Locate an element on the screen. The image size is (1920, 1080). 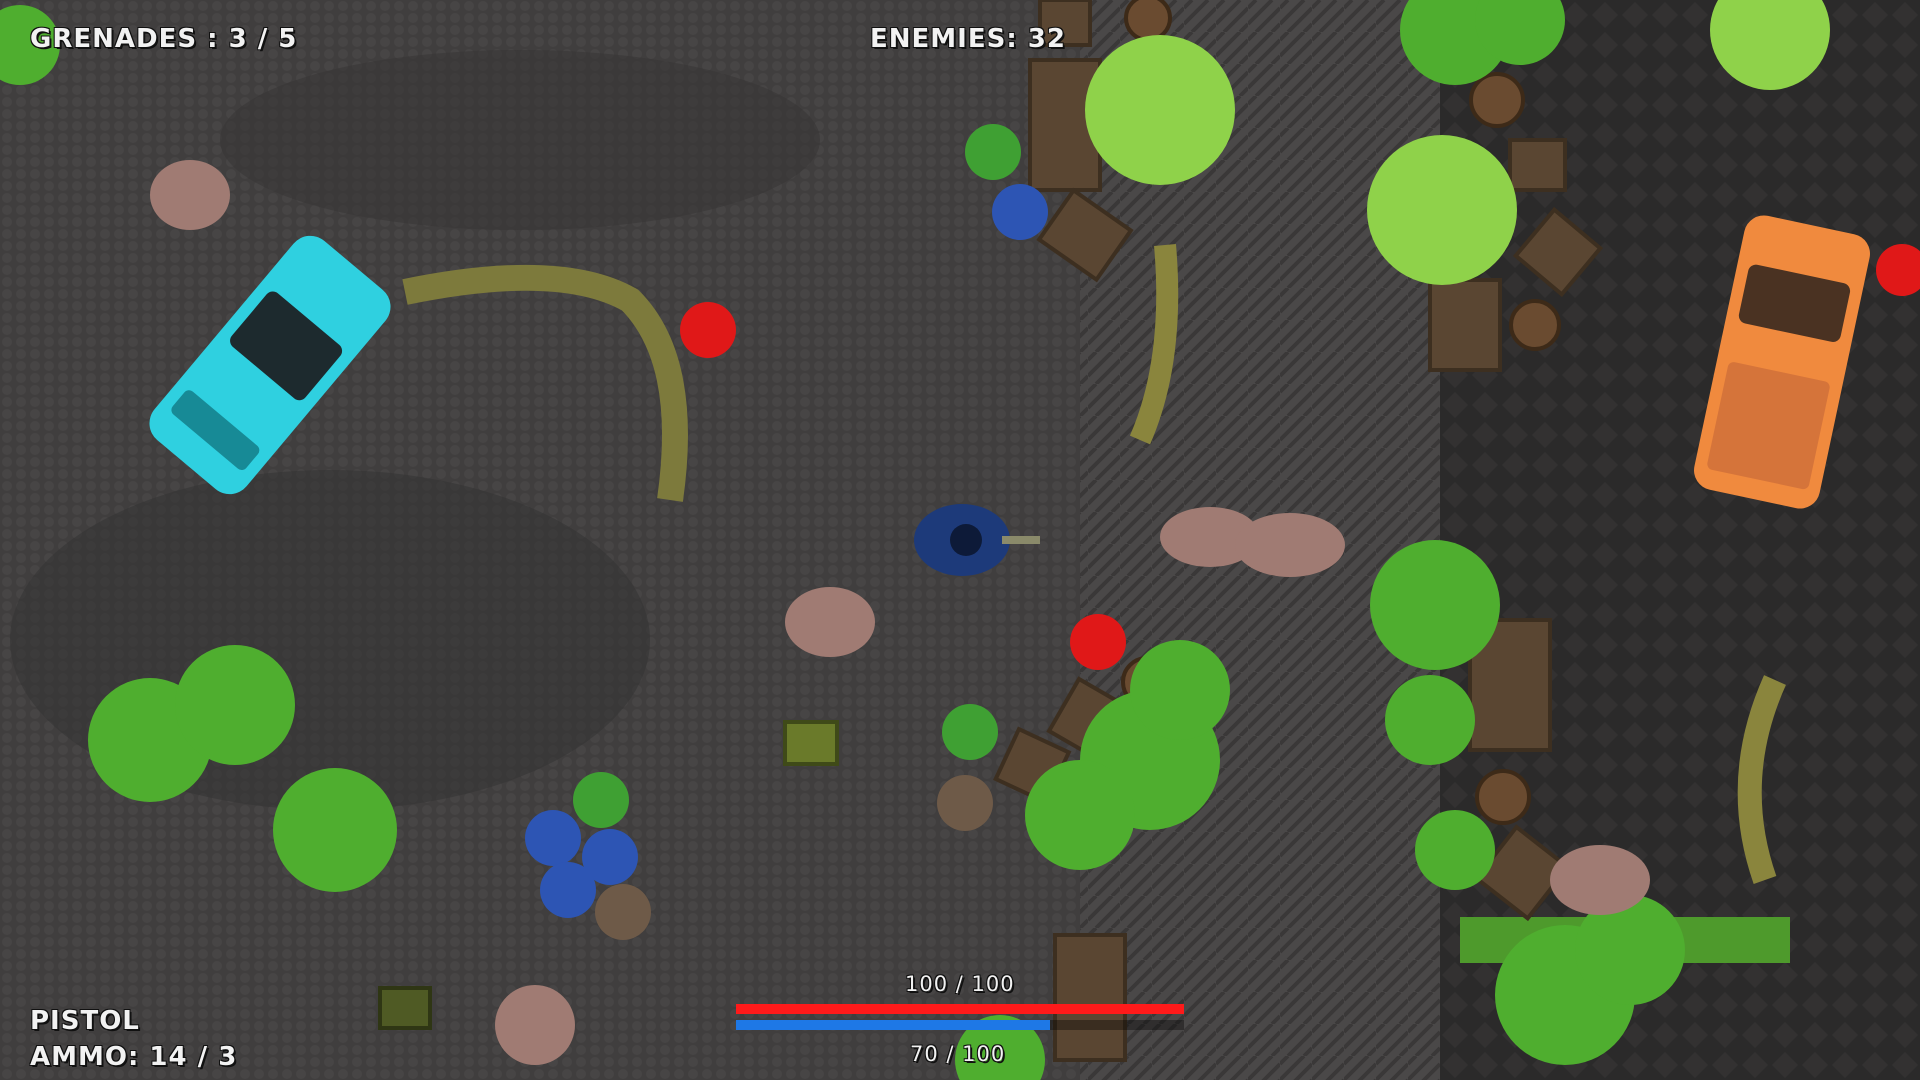
stamina-bar-fill is located at coordinates (893, 1025).